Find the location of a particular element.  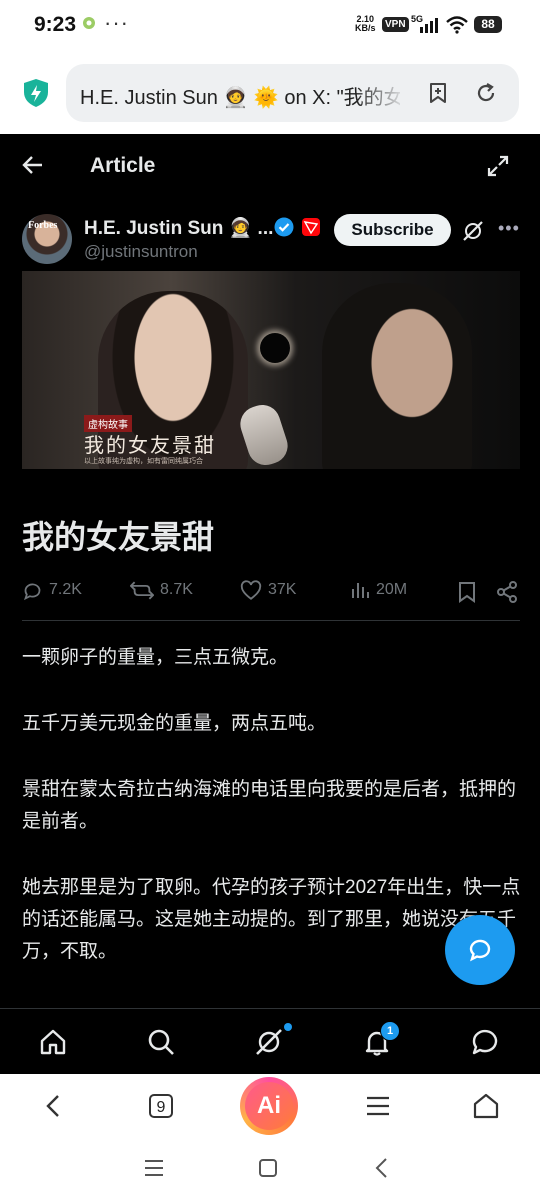

chat-bubble-icon is located at coordinates (480, 950).